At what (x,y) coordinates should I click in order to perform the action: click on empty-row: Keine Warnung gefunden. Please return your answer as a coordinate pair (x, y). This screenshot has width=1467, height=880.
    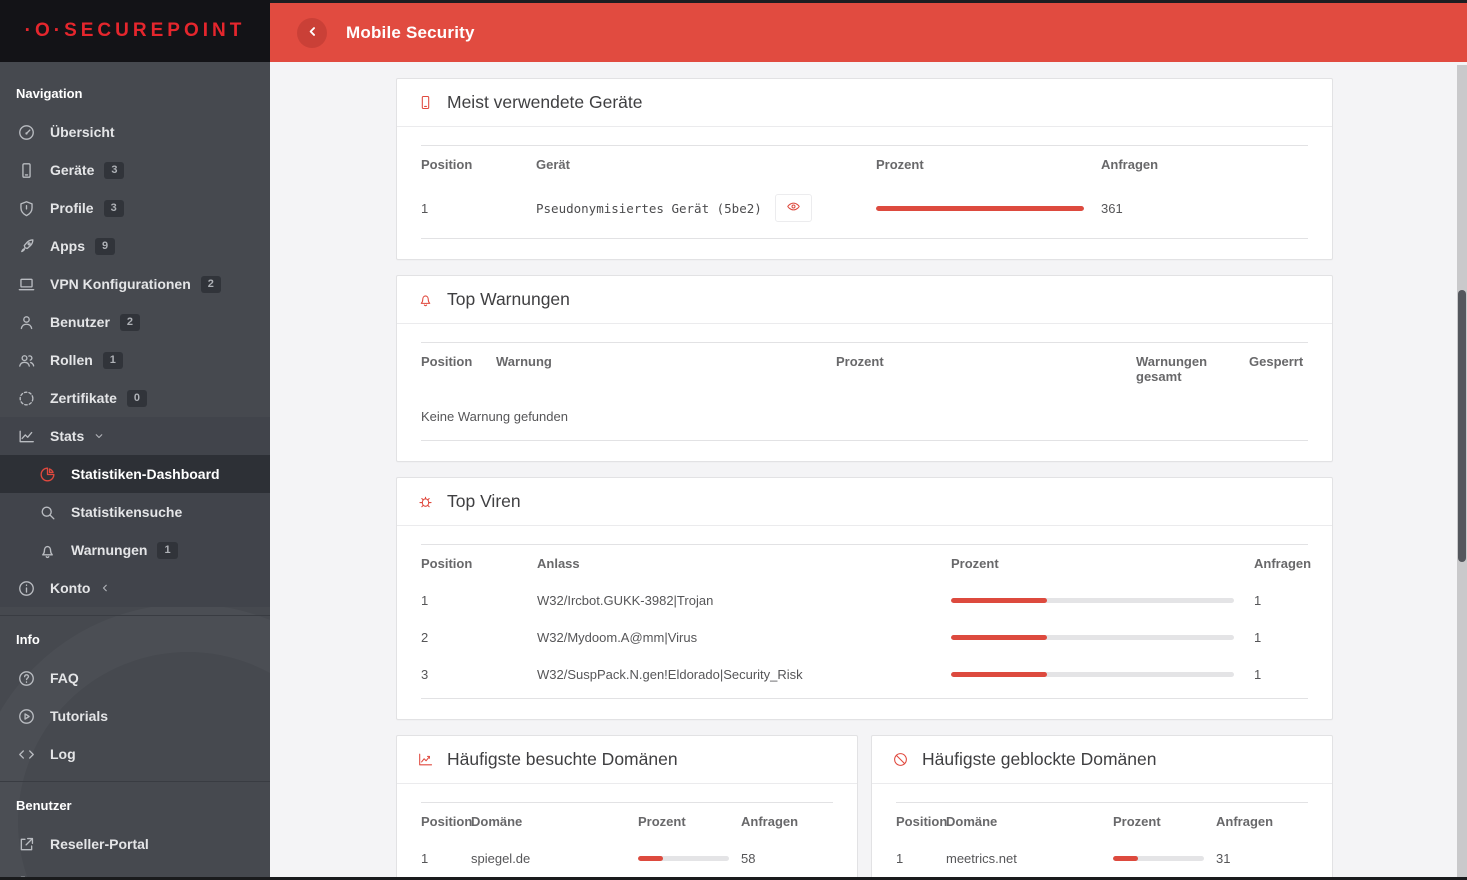
    Looking at the image, I should click on (864, 418).